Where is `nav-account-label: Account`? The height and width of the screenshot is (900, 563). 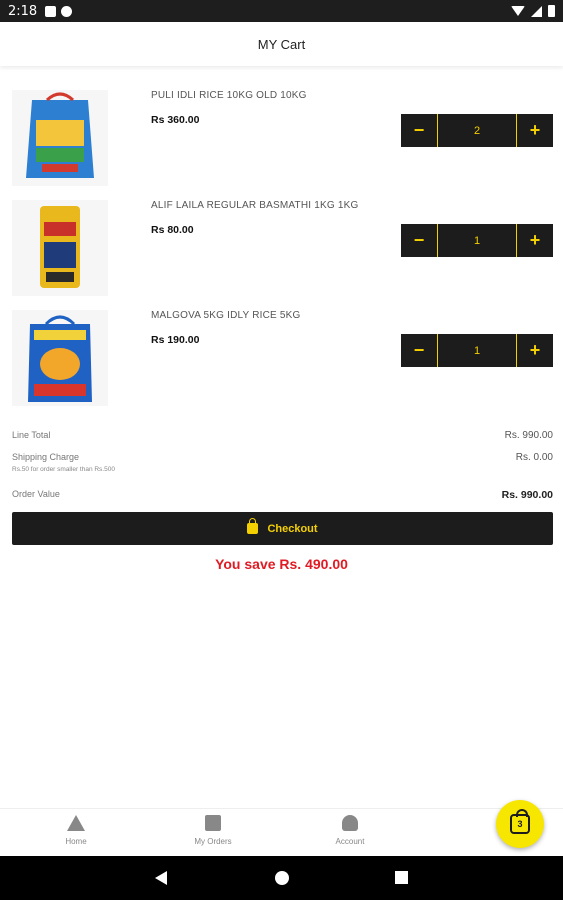 nav-account-label: Account is located at coordinates (350, 841).